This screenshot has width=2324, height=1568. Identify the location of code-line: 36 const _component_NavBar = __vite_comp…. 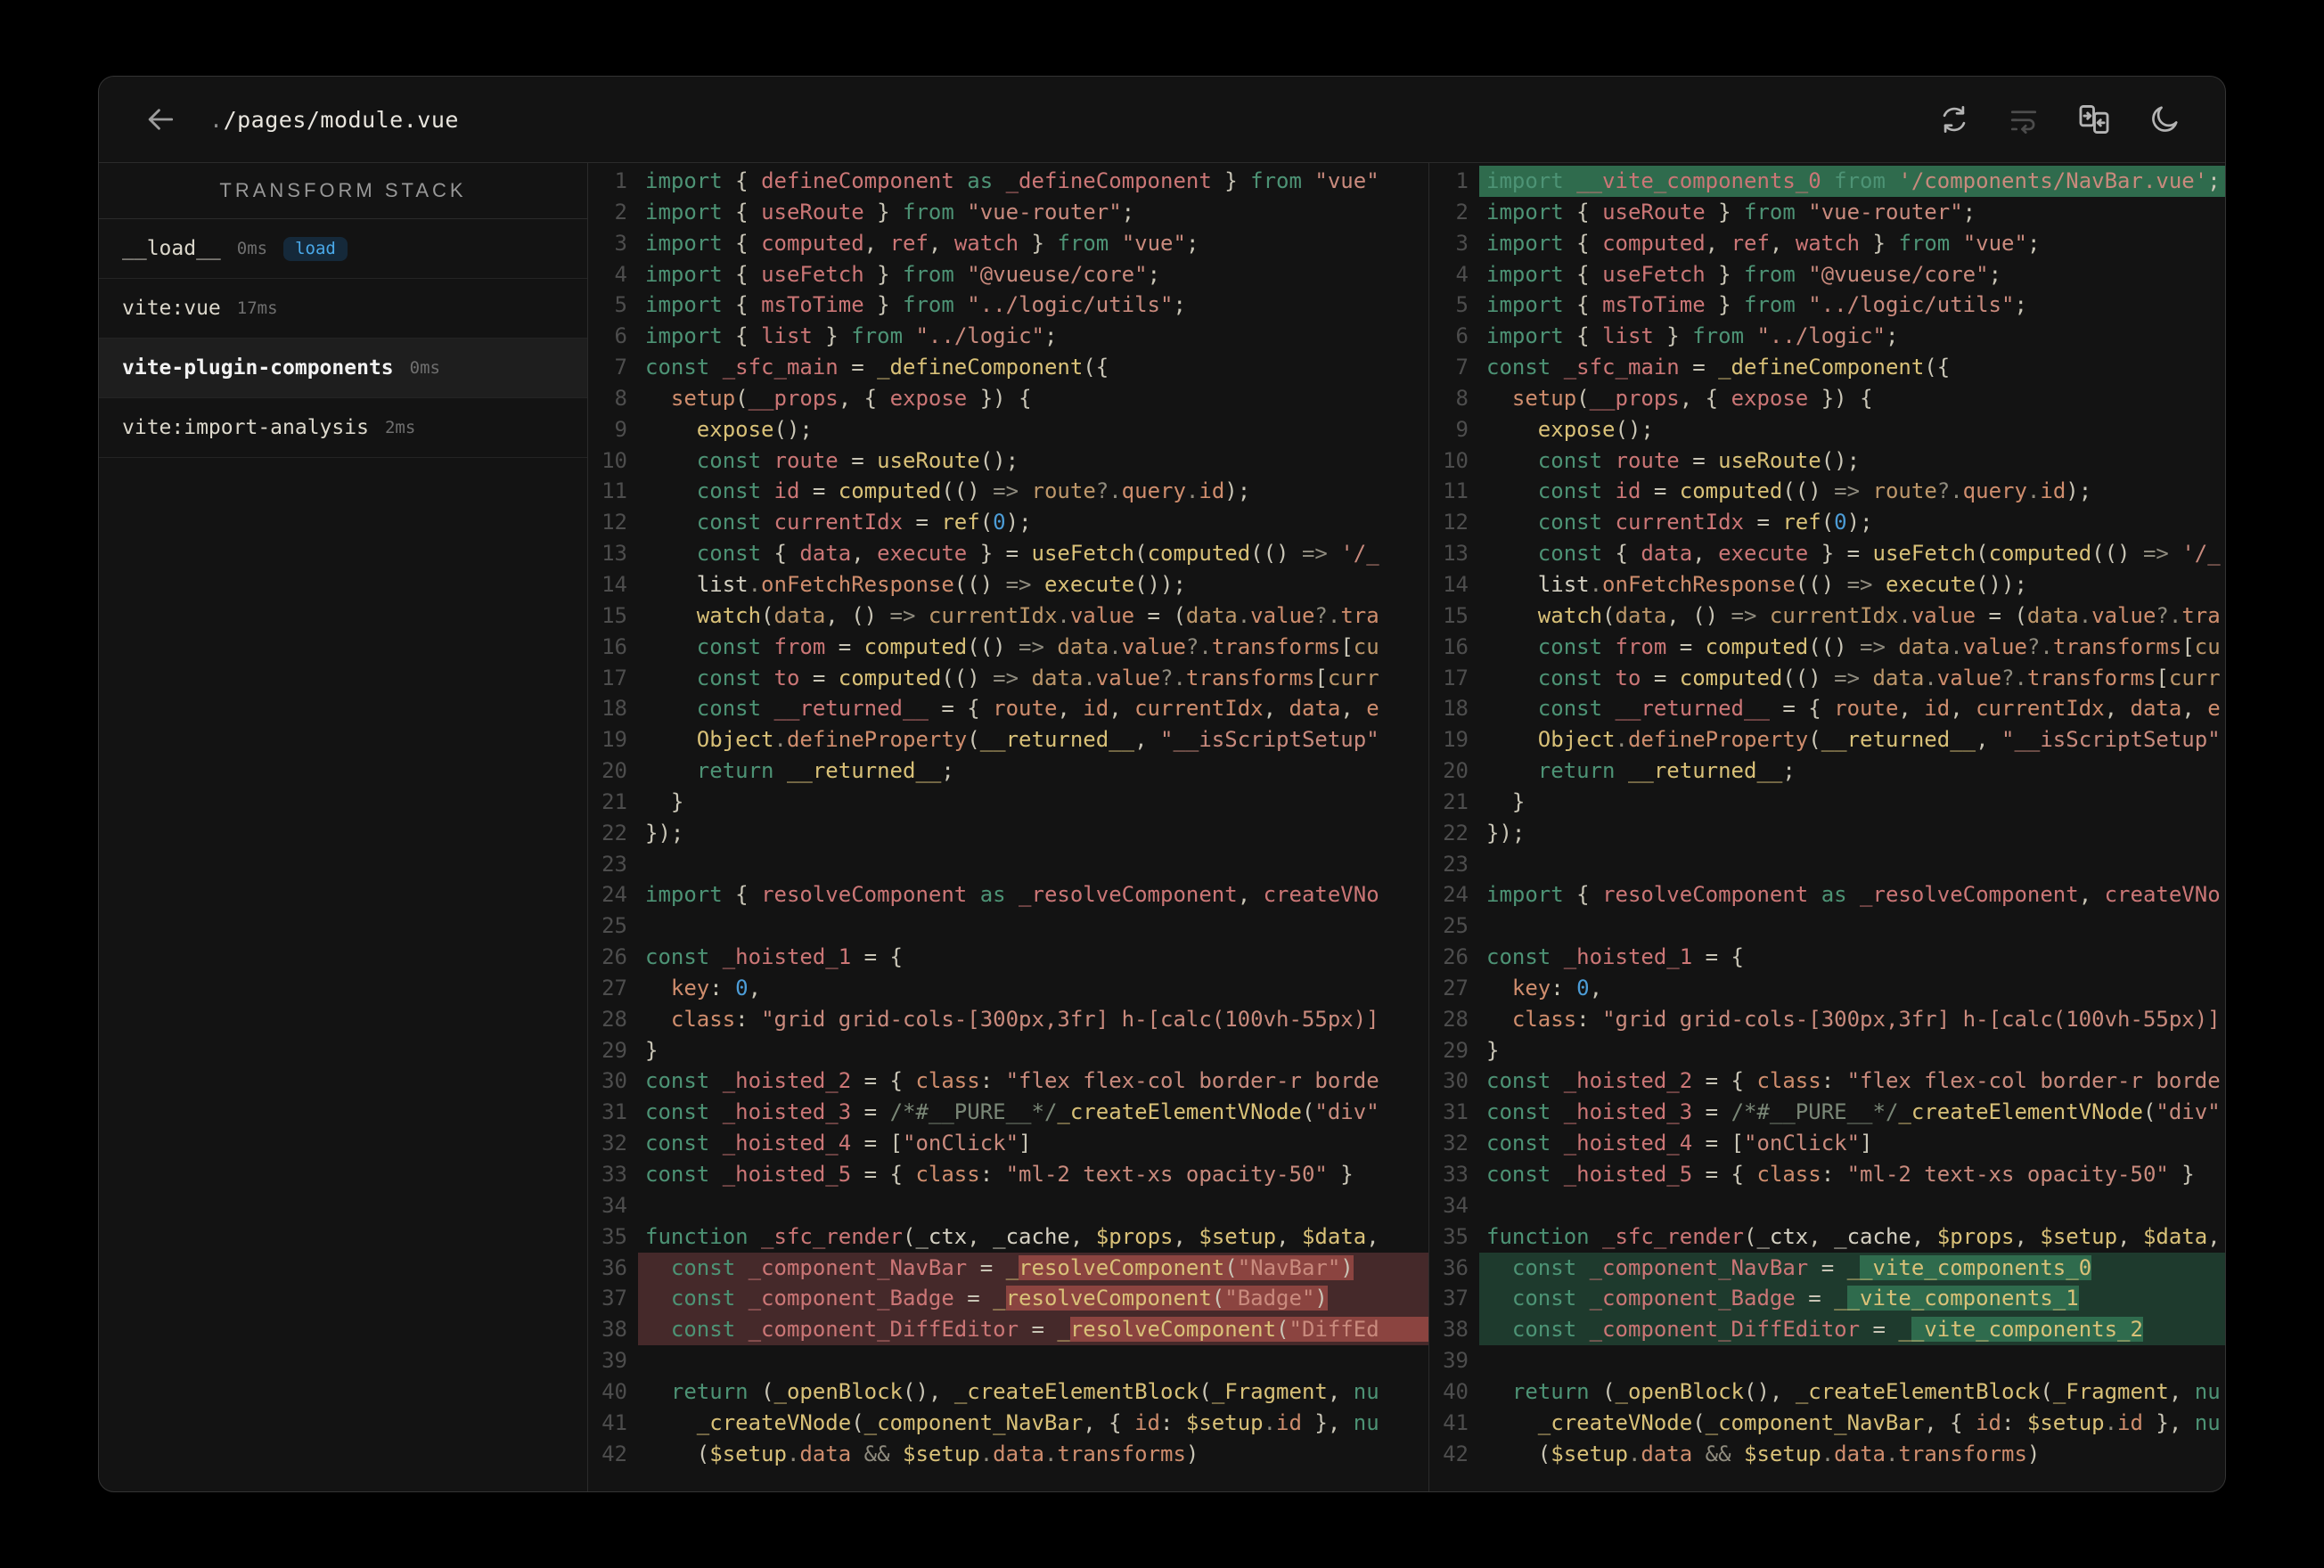
(1827, 1268).